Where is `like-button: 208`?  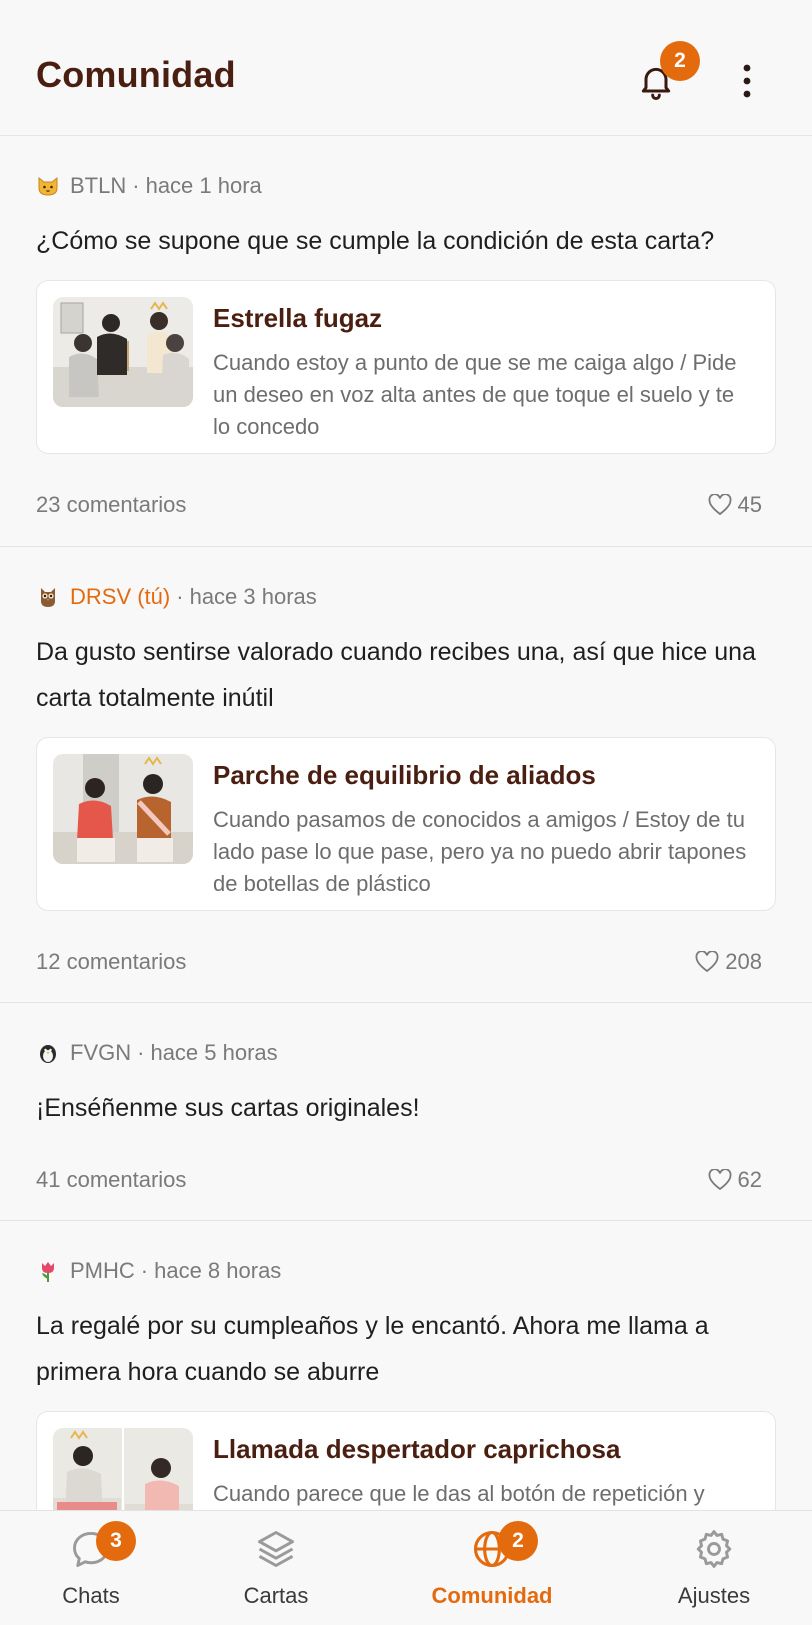 like-button: 208 is located at coordinates (728, 962).